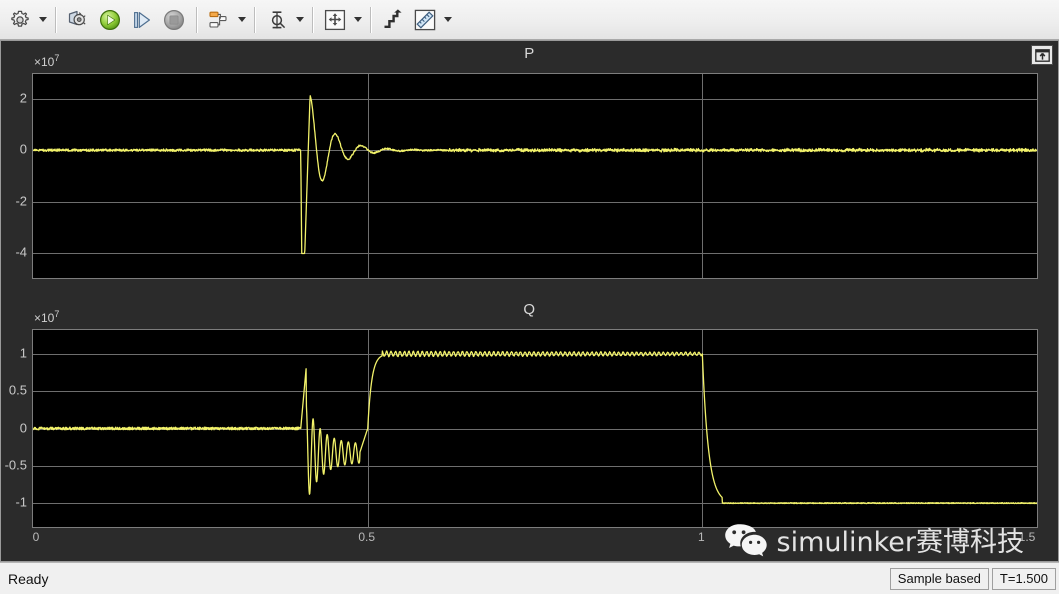  I want to click on plot-p-y-multiplier-base: ×10, so click(44, 62).